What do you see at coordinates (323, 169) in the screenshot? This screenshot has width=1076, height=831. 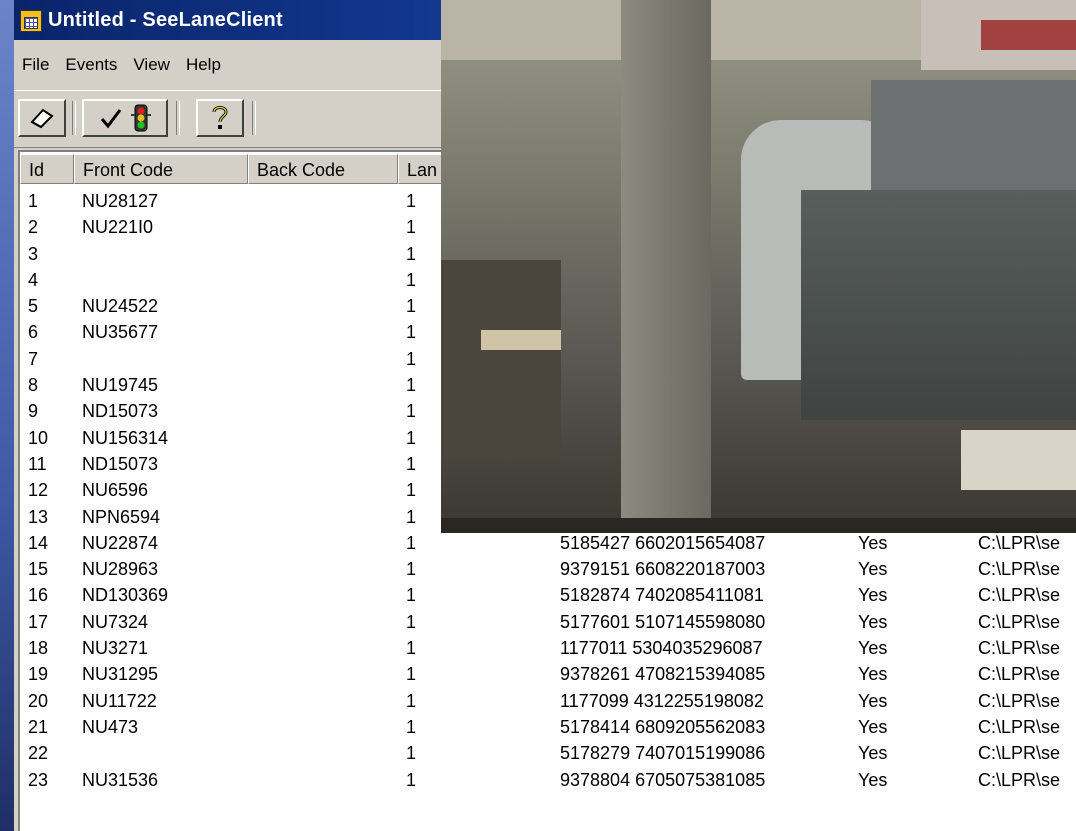 I see `column-header-back-code: Back Code` at bounding box center [323, 169].